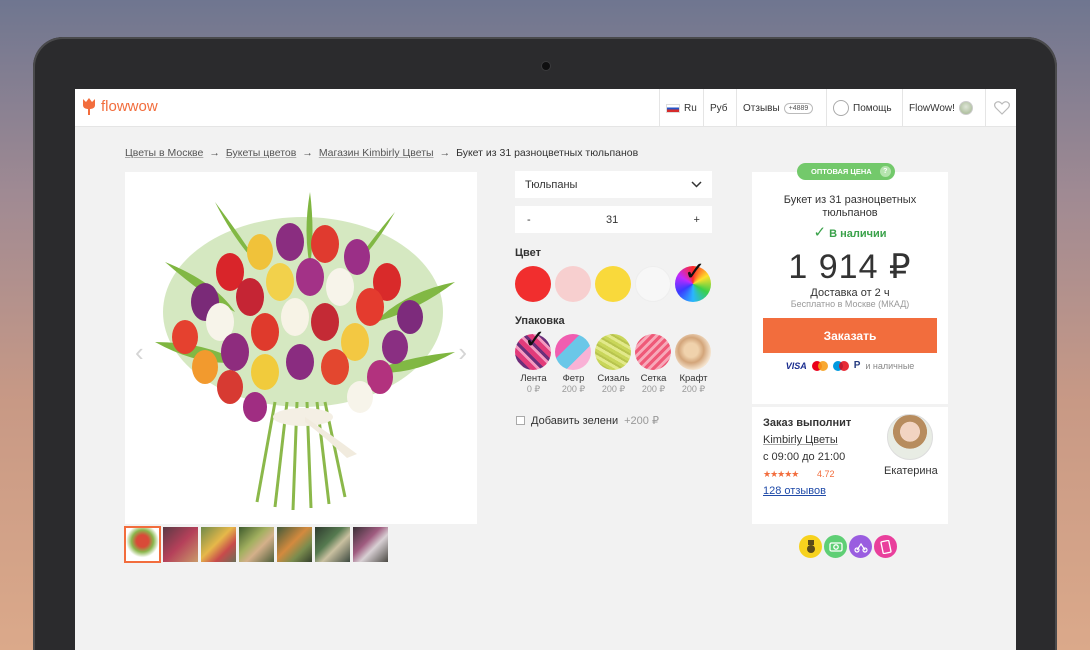 This screenshot has width=1090, height=650. Describe the element at coordinates (613, 378) in the screenshot. I see `packaging-name: Сизаль` at that location.